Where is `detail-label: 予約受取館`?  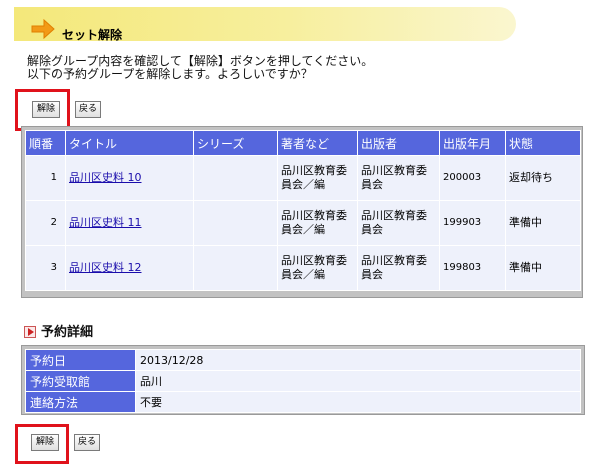
detail-label: 予約受取館 is located at coordinates (80, 381).